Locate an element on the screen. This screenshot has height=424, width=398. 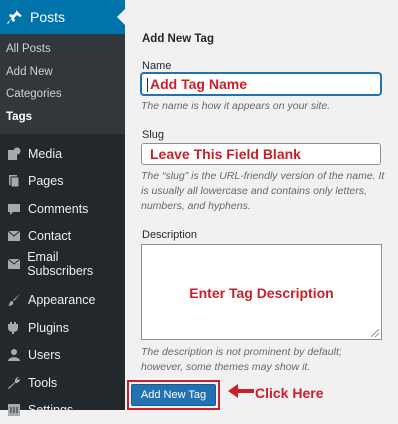
tag-description-textarea: Enter Tag Description is located at coordinates (261, 292).